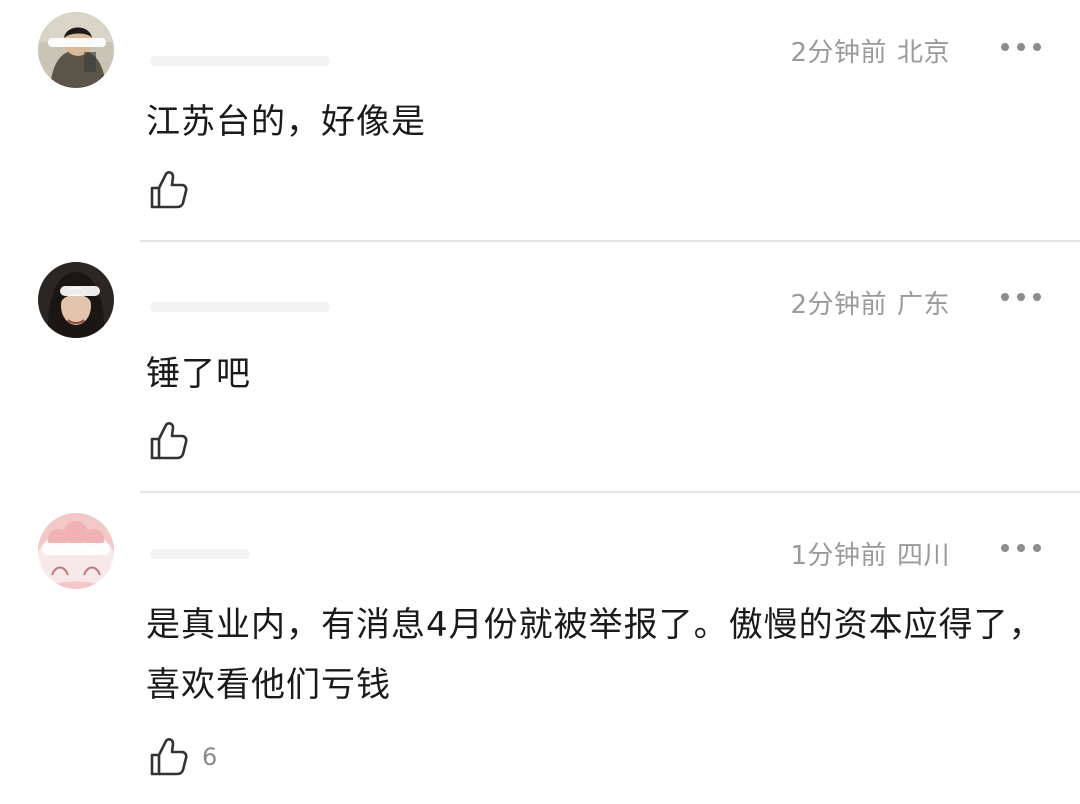 The height and width of the screenshot is (804, 1080). Describe the element at coordinates (198, 374) in the screenshot. I see `comment-text: 锤了吧` at that location.